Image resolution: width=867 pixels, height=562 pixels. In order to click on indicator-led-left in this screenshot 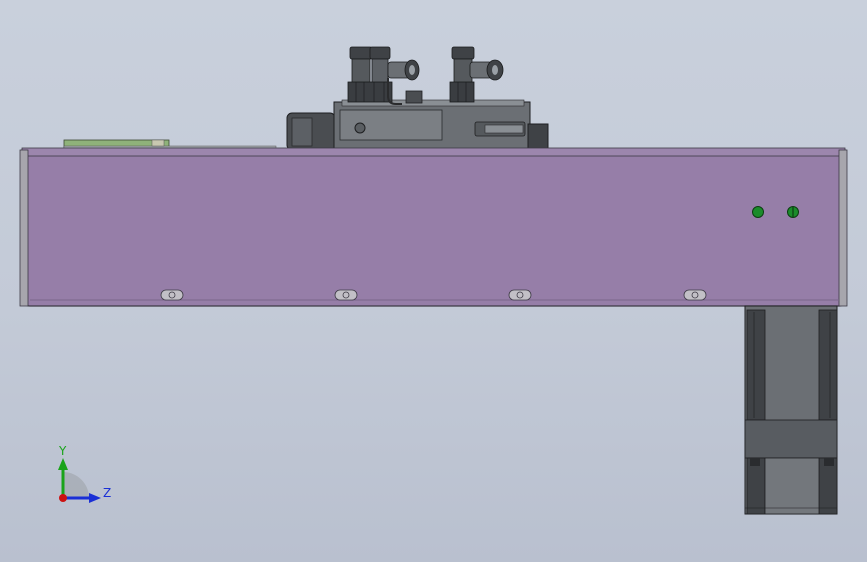, I will do `click(758, 212)`.